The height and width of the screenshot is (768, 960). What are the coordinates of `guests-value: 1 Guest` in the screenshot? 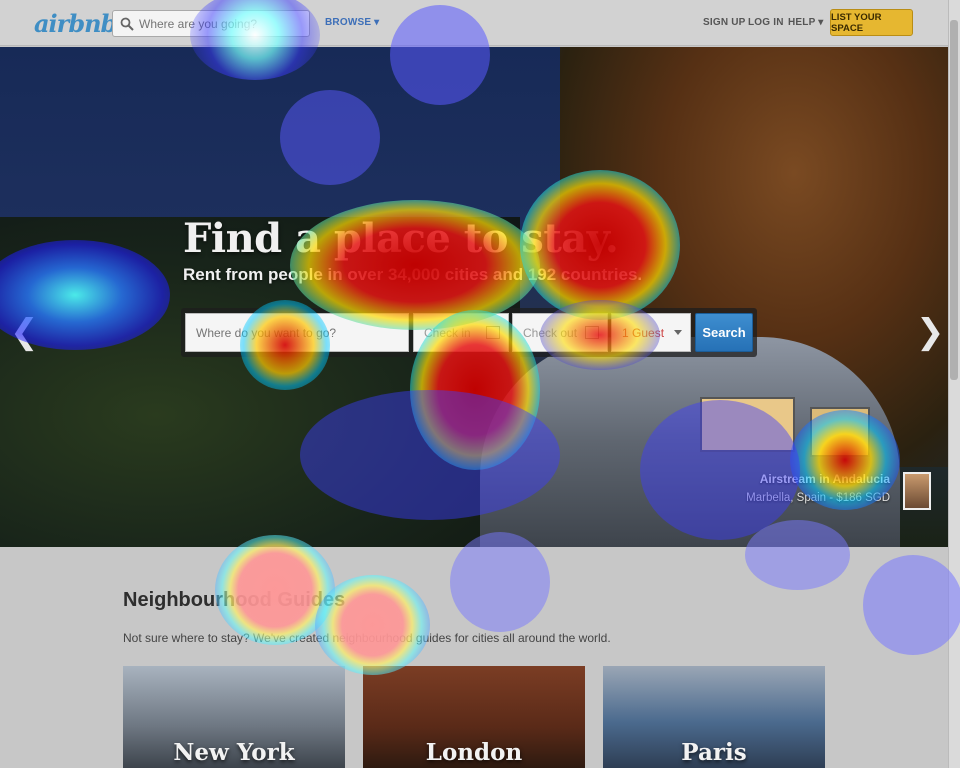 It's located at (643, 332).